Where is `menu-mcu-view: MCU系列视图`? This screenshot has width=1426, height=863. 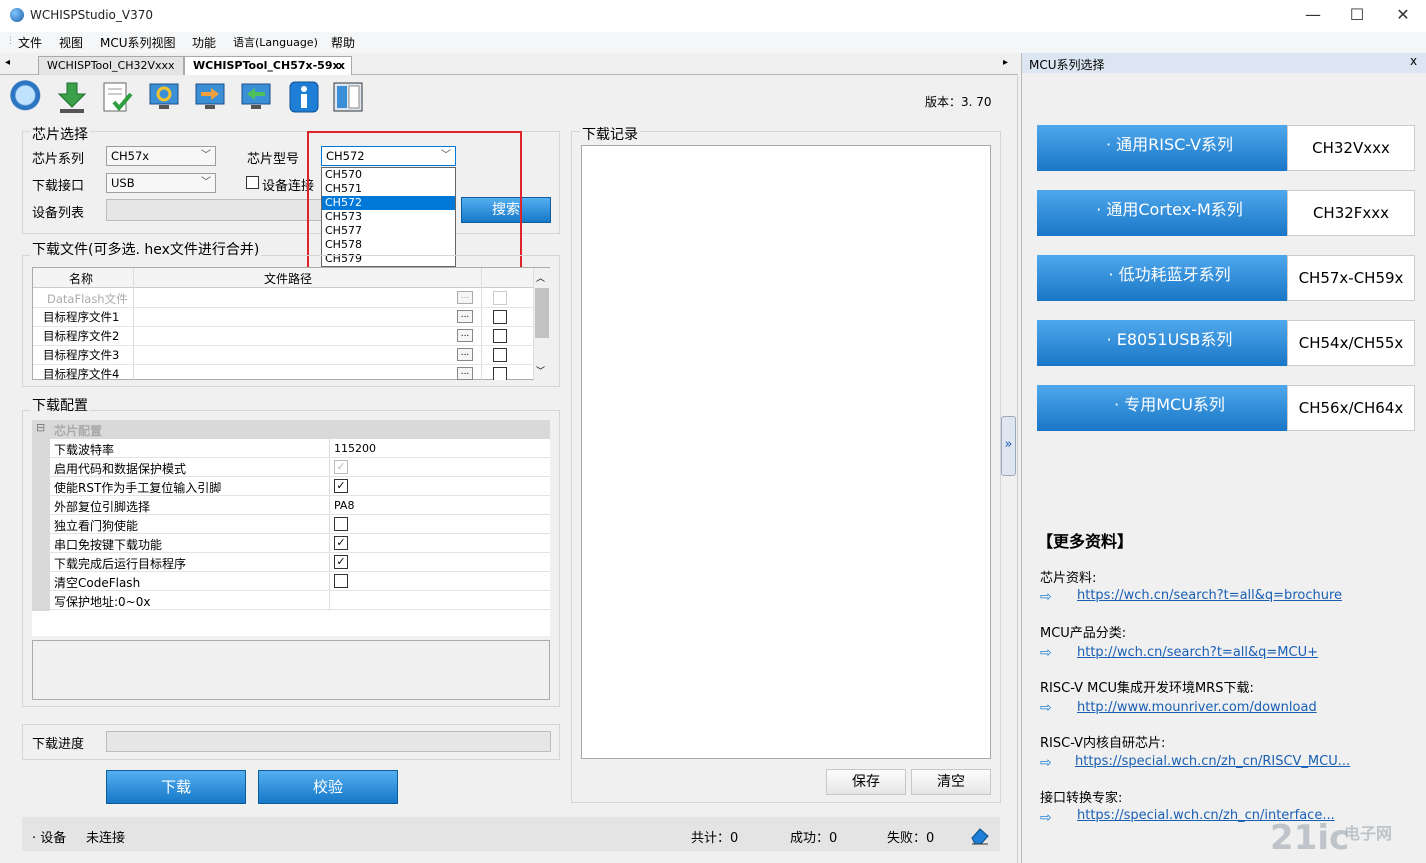
menu-mcu-view: MCU系列视图 is located at coordinates (138, 42).